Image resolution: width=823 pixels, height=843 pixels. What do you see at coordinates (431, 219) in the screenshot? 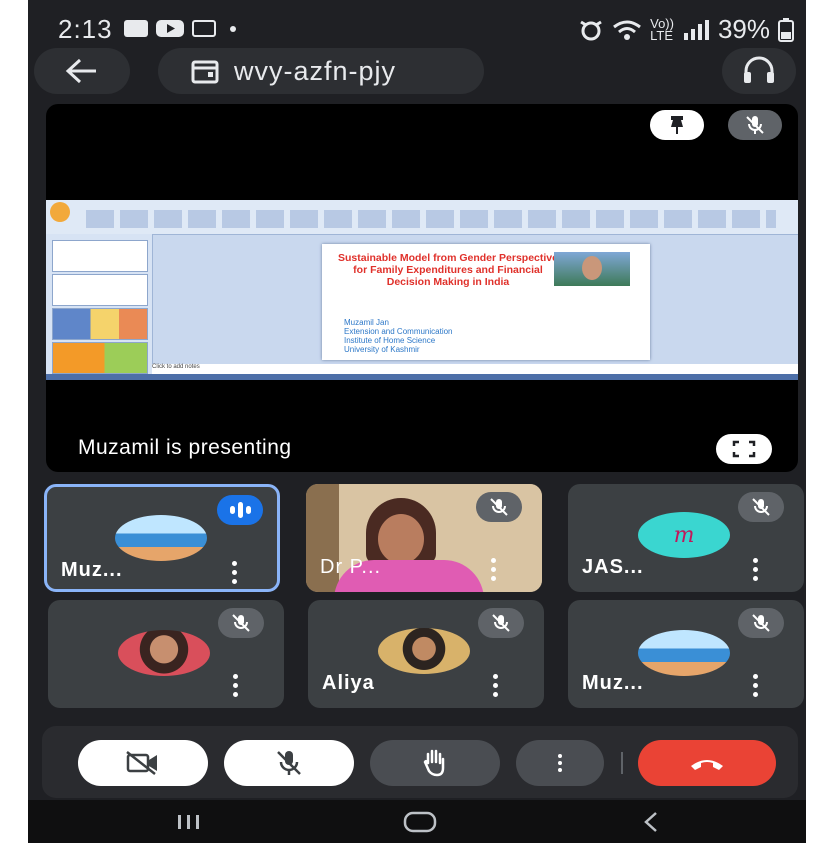
I see `ribbon-groups` at bounding box center [431, 219].